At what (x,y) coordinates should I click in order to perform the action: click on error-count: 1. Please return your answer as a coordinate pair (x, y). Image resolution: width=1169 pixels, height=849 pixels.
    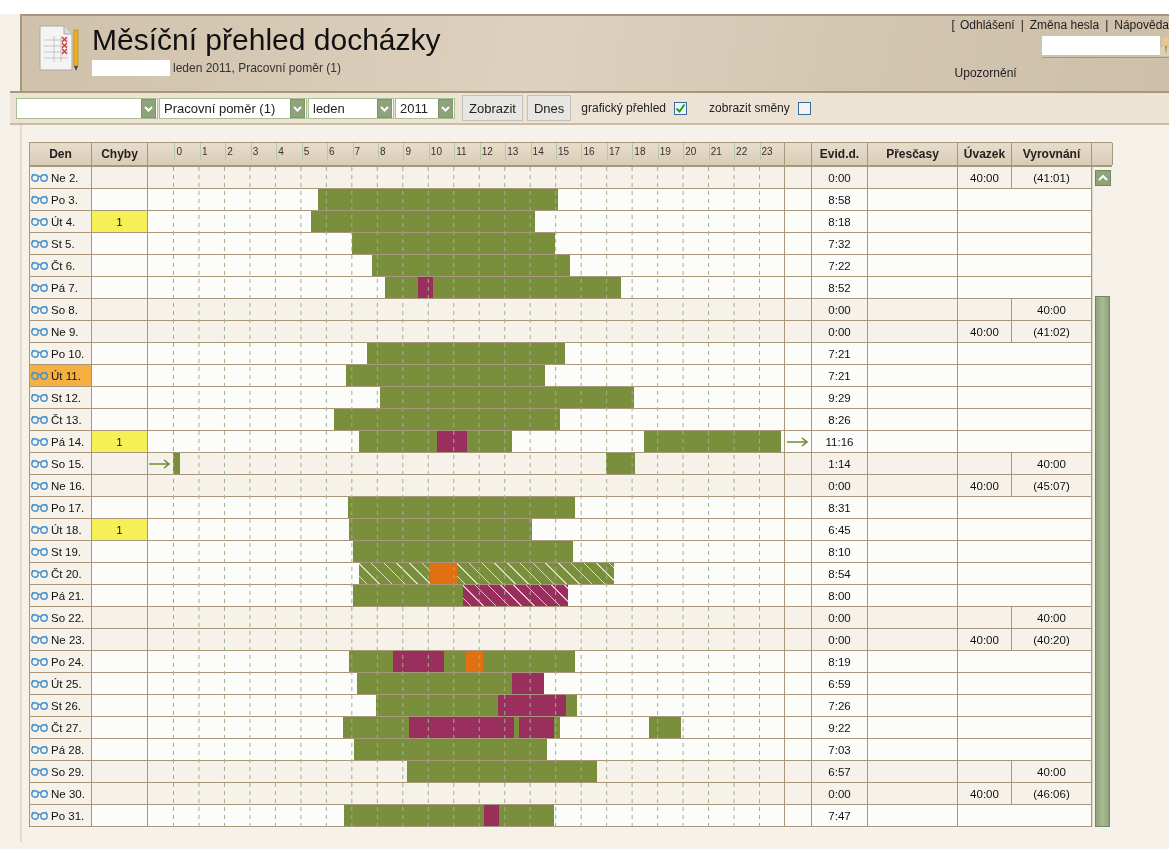
    Looking at the image, I should click on (120, 441).